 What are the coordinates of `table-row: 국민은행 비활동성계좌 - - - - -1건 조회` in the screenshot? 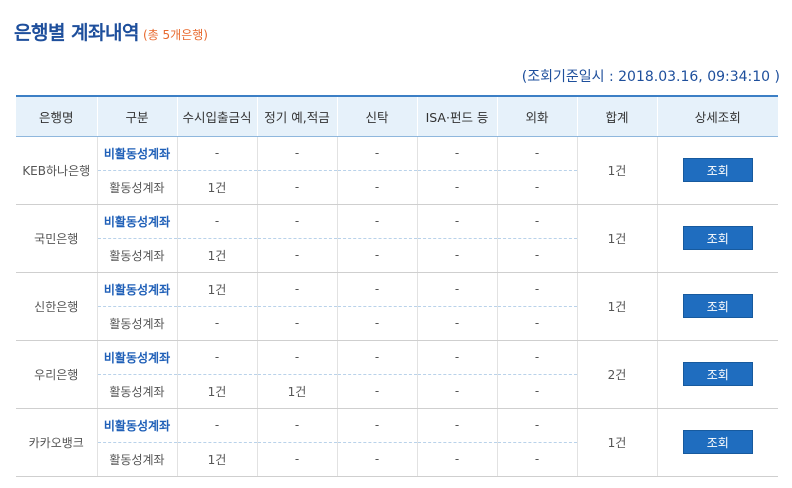 It's located at (397, 238).